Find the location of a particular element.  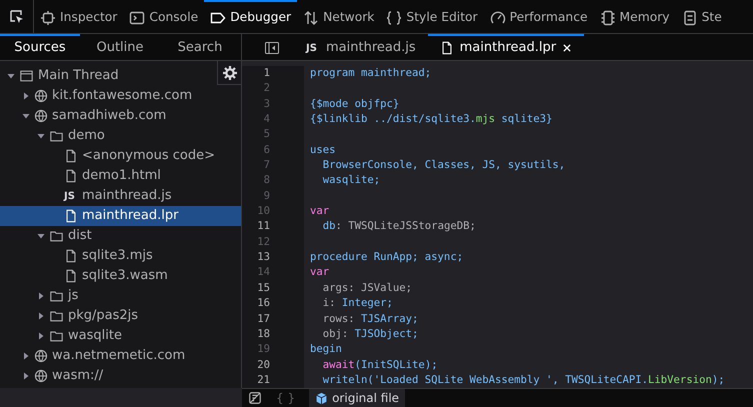

tree-item: js is located at coordinates (120, 296).